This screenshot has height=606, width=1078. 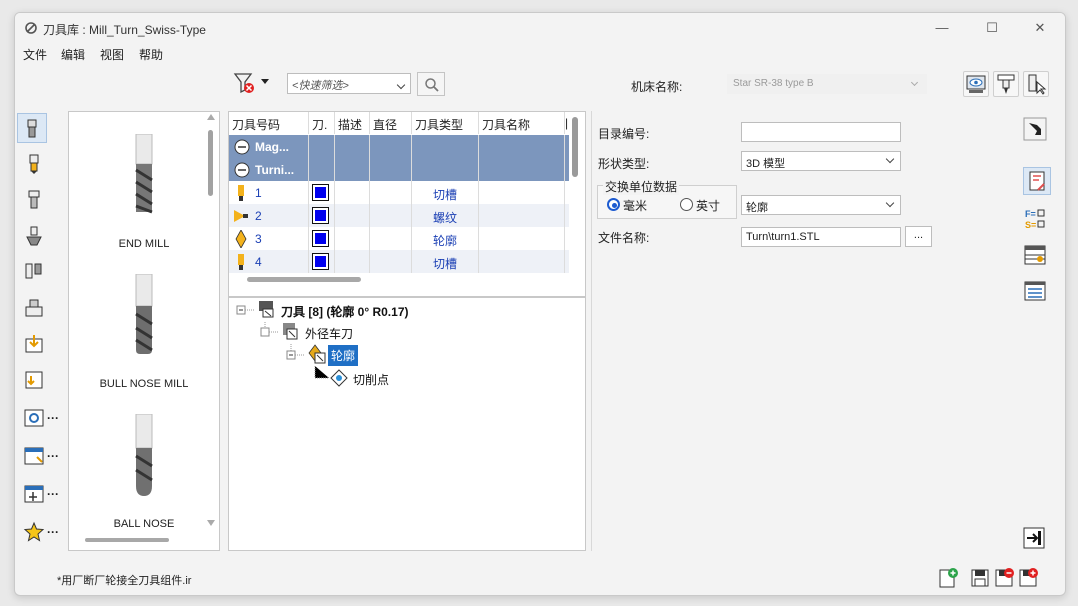 I want to click on tool-type-holder, so click(x=40, y=308).